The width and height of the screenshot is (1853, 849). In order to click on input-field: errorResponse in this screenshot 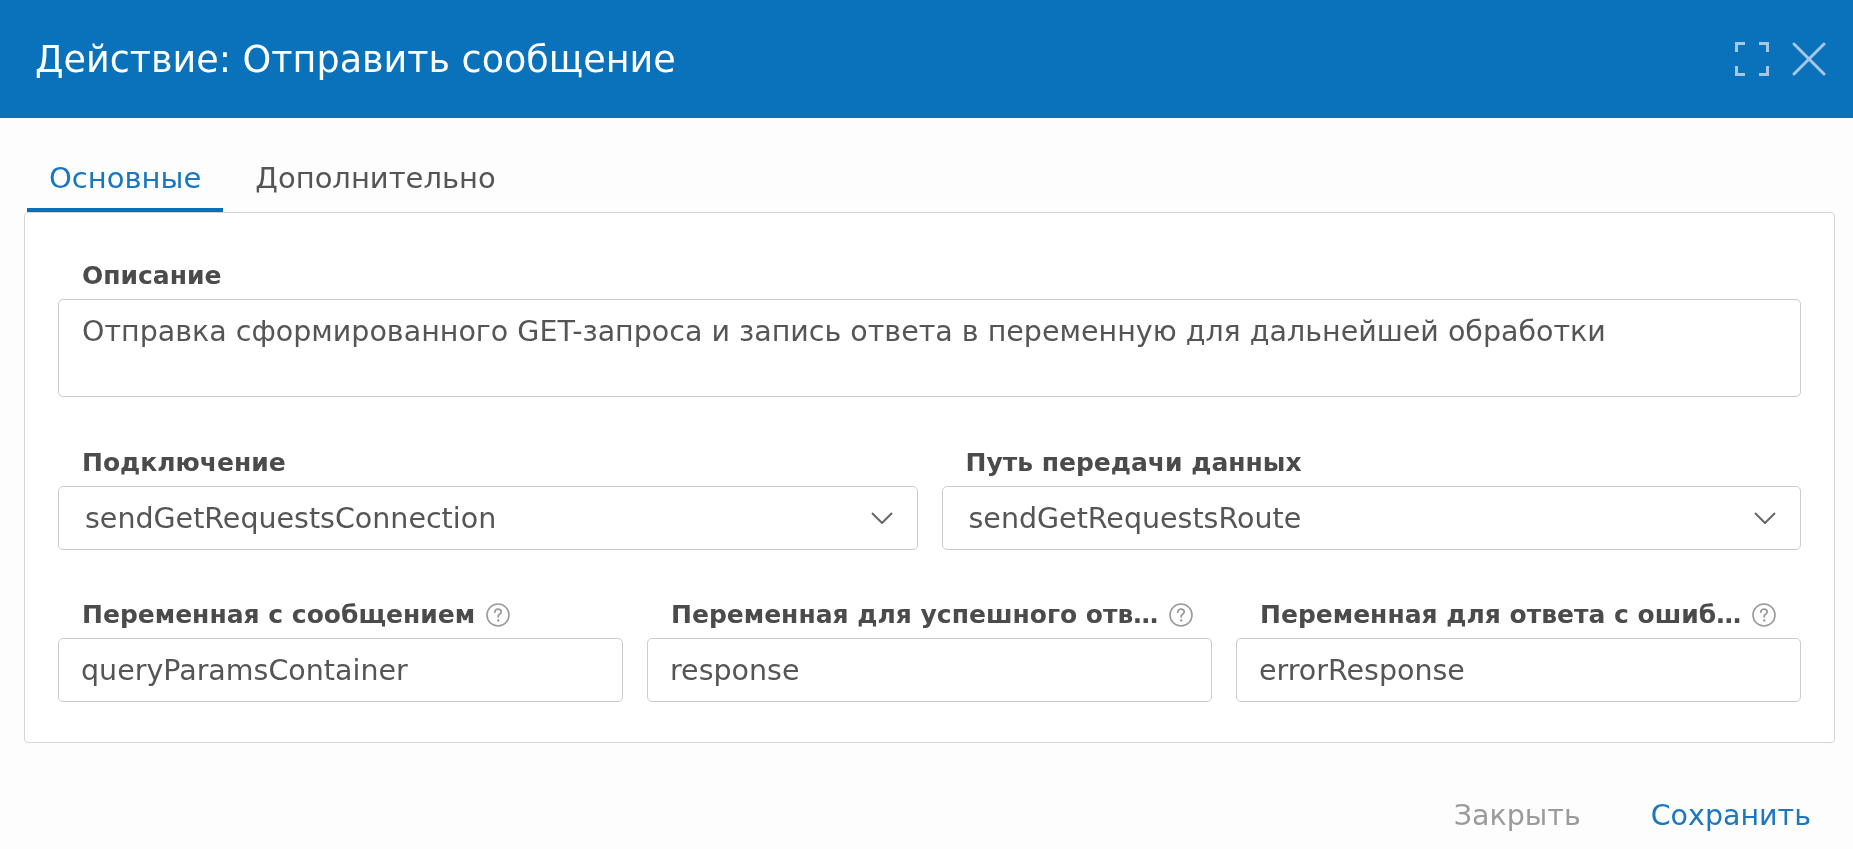, I will do `click(1518, 670)`.